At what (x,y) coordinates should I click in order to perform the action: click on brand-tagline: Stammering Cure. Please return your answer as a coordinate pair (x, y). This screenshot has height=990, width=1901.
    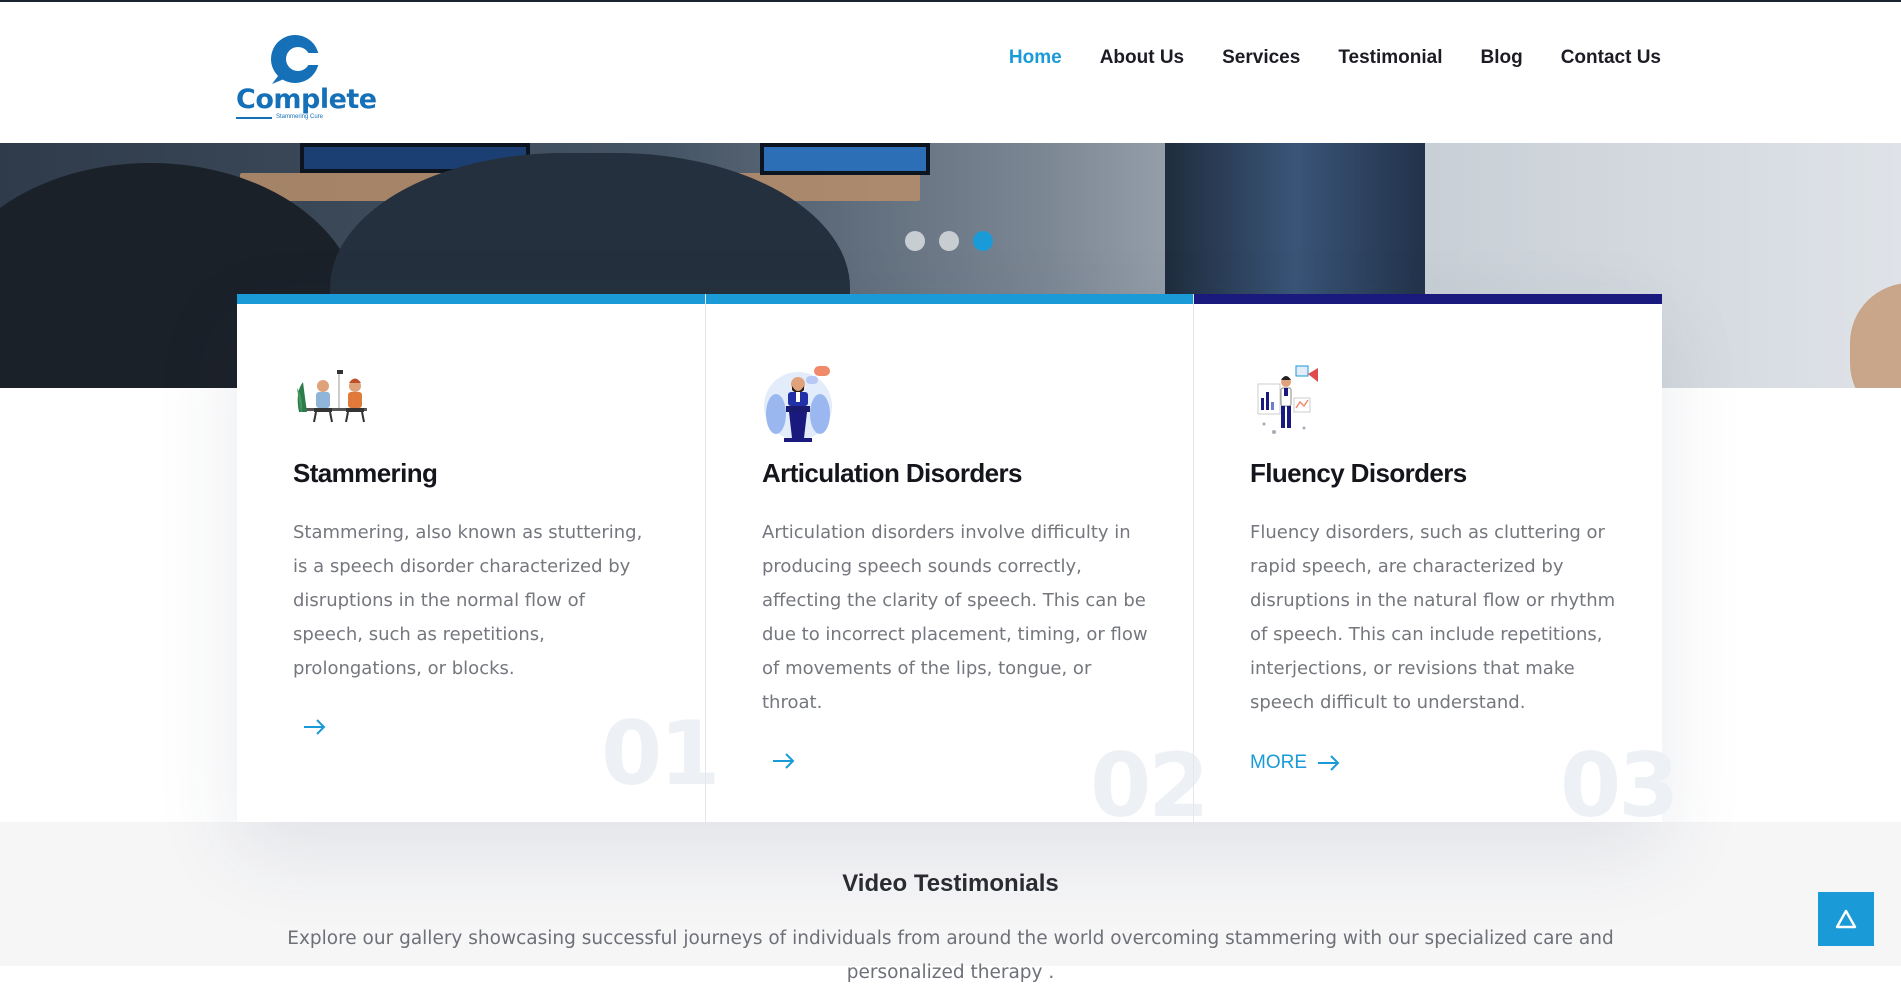
    Looking at the image, I should click on (300, 117).